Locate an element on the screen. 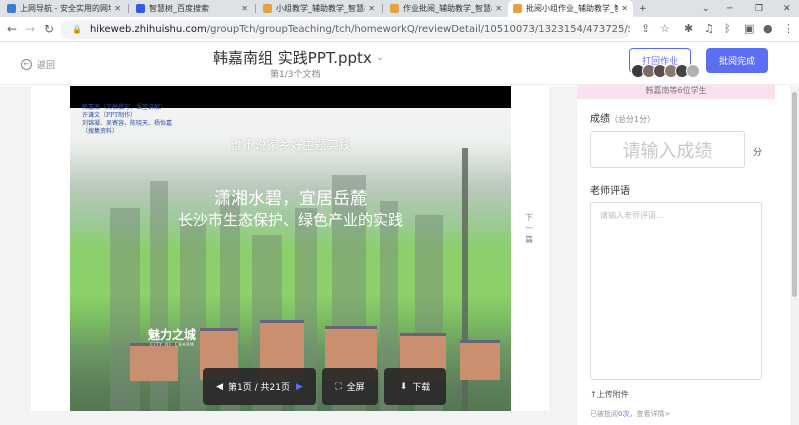 This screenshot has height=425, width=799. slide-controls: ◀ 第1页 / 共21页 ▶ ⛶ 全屏 ⬇ 下载 is located at coordinates (324, 386).